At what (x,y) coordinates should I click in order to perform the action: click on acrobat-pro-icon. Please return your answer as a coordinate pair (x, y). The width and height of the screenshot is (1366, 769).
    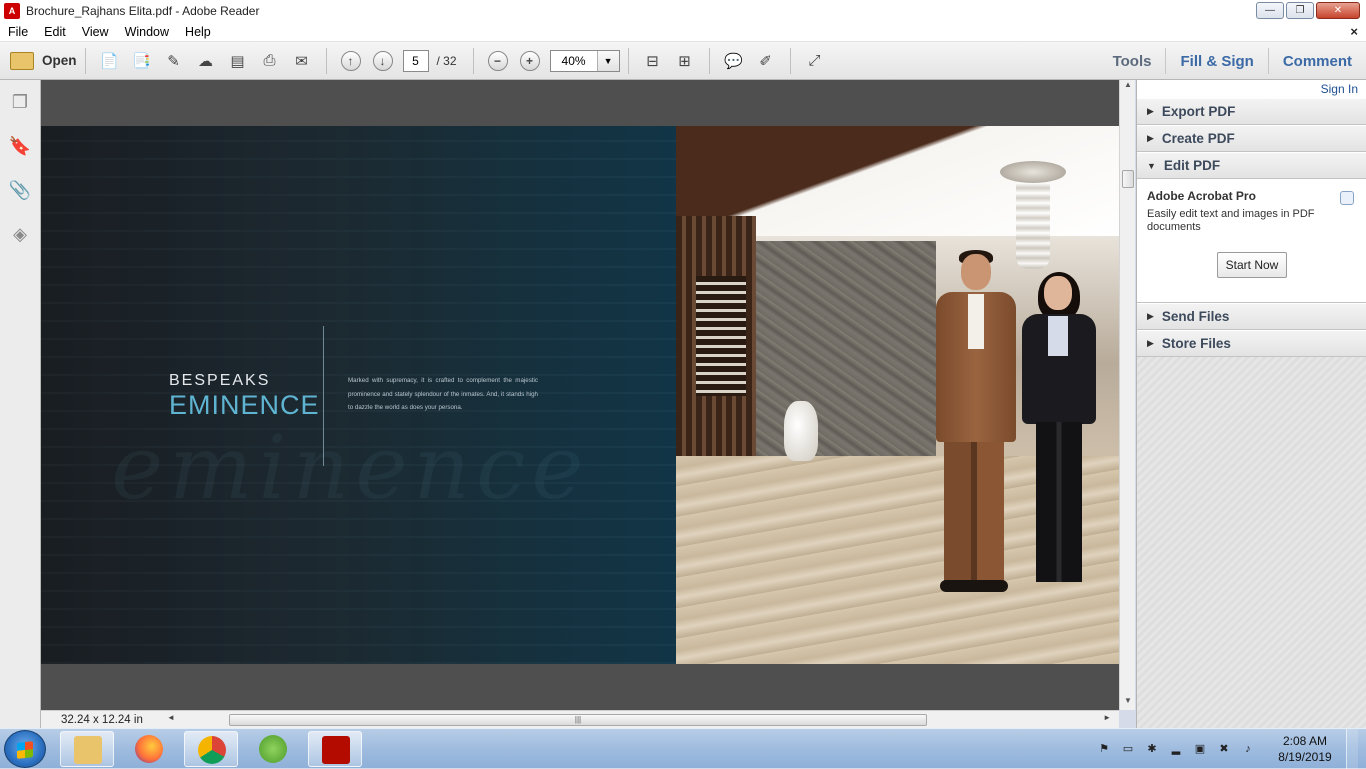
    Looking at the image, I should click on (1347, 198).